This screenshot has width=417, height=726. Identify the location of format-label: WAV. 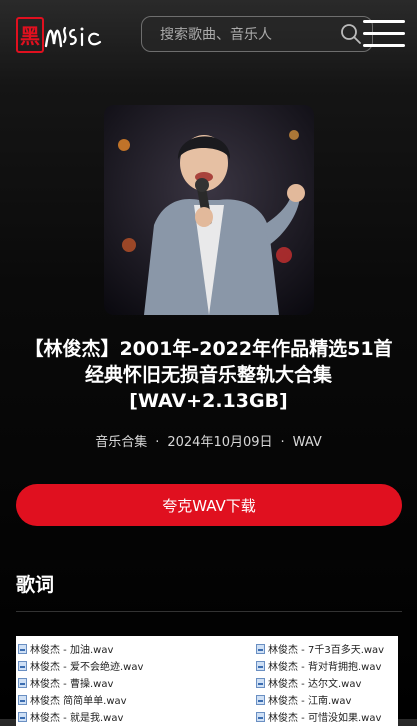
(307, 442).